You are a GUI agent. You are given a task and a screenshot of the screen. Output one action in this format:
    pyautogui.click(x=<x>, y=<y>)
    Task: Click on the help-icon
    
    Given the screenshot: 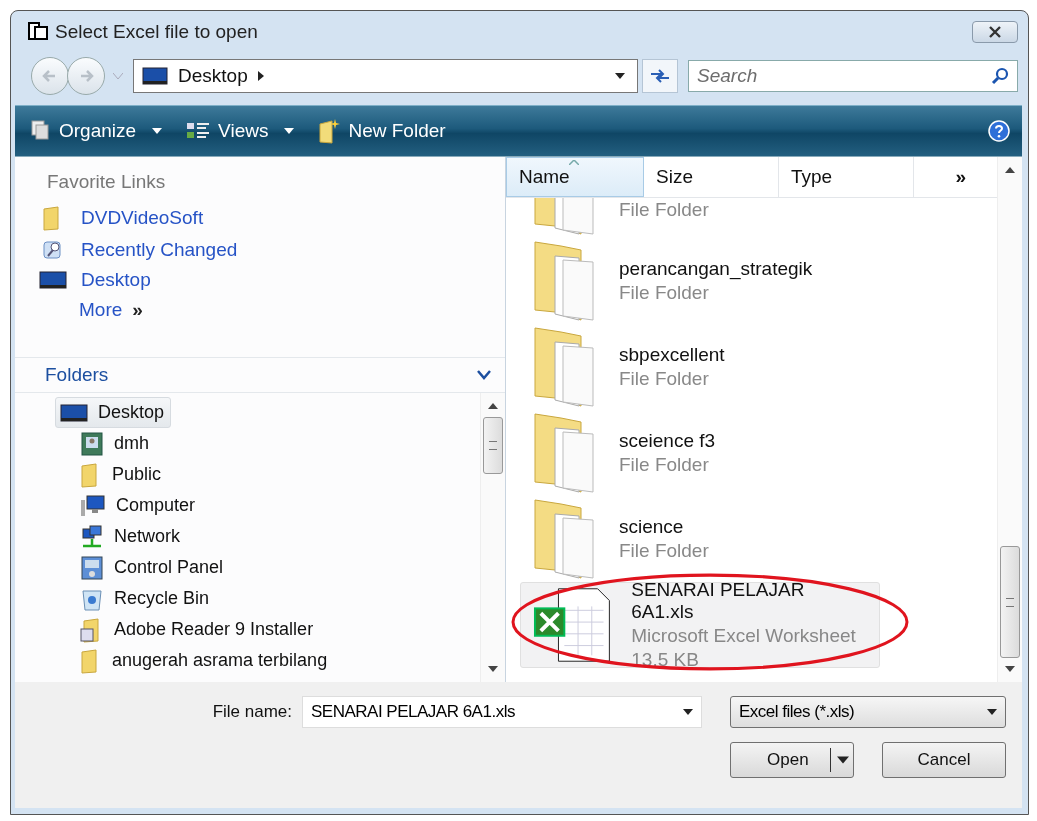 What is the action you would take?
    pyautogui.click(x=999, y=131)
    